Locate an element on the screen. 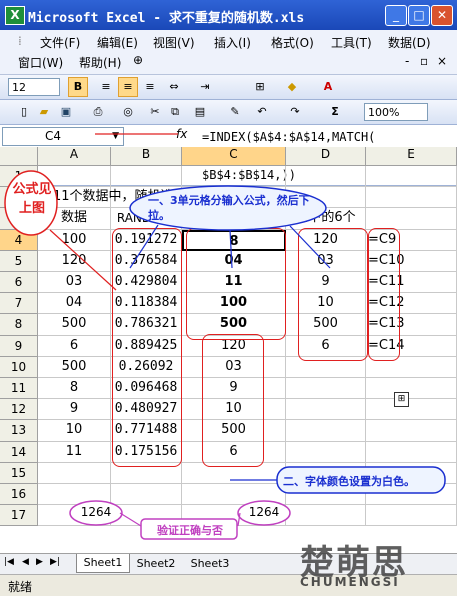  chumengsi-watermark: 楚萌思 CHUMENGSI is located at coordinates (375, 564).